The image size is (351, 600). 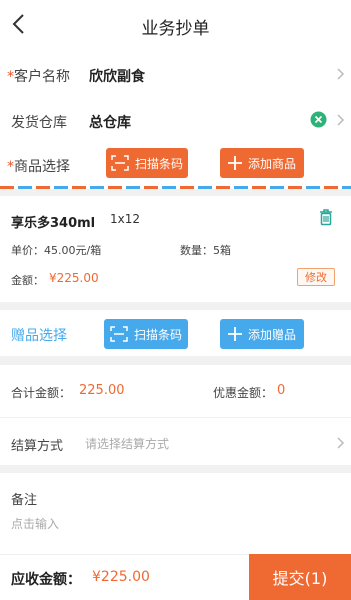 What do you see at coordinates (205, 250) in the screenshot?
I see `quantity: 数量：5箱` at bounding box center [205, 250].